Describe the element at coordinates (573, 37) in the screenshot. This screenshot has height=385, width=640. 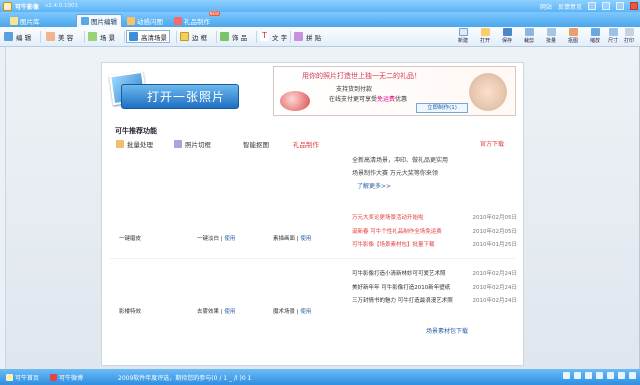
I see `cutout-button: 抠图` at that location.